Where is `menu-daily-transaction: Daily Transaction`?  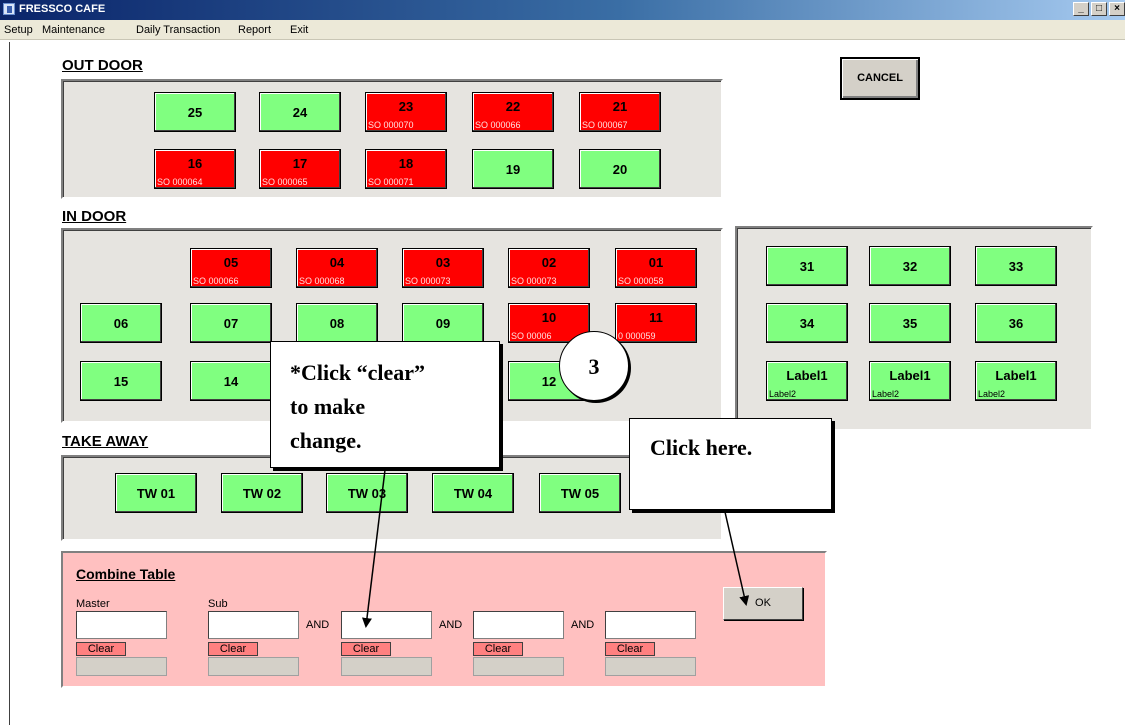
menu-daily-transaction: Daily Transaction is located at coordinates (178, 30).